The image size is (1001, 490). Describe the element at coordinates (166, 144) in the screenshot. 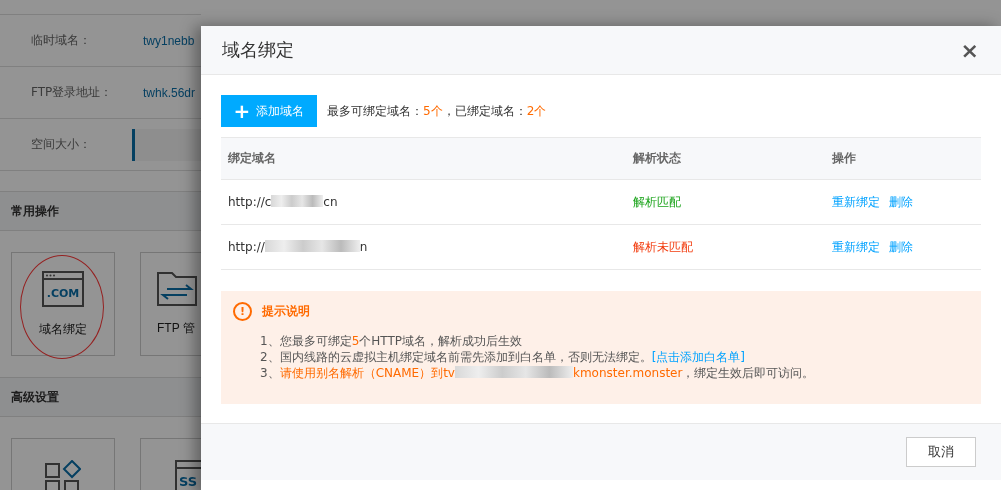

I see `size-field` at that location.